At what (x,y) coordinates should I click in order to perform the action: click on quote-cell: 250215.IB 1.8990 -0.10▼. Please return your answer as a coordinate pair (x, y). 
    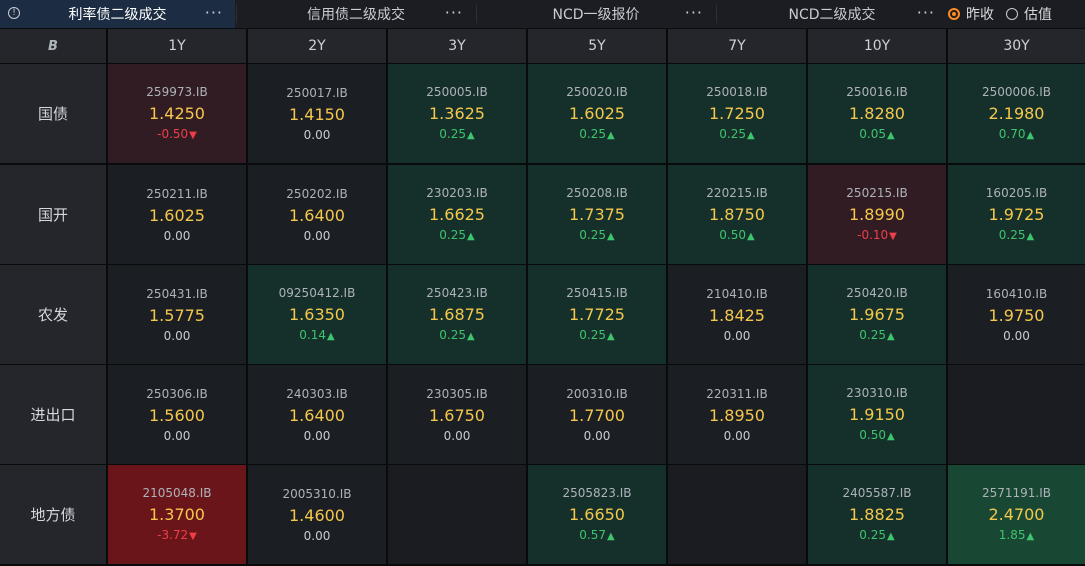
    Looking at the image, I should click on (877, 214).